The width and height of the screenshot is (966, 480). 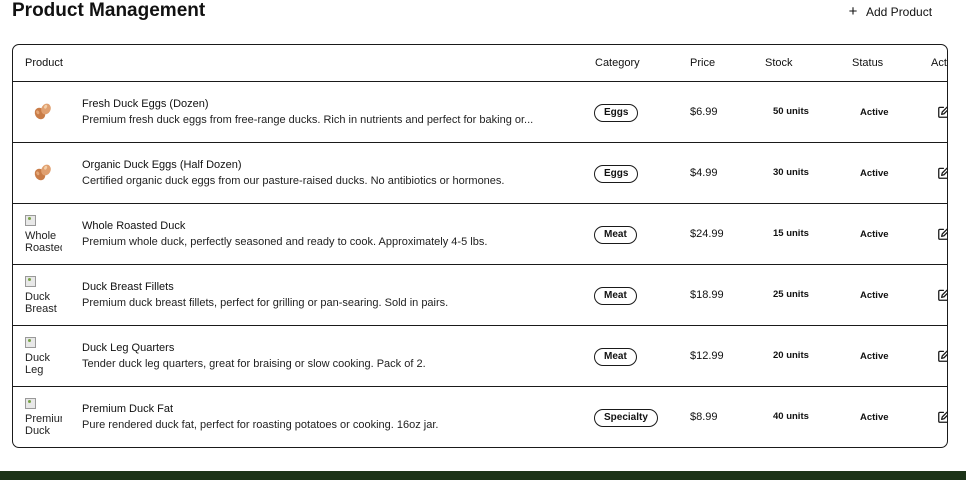 I want to click on stock-count: 25 units, so click(x=791, y=294).